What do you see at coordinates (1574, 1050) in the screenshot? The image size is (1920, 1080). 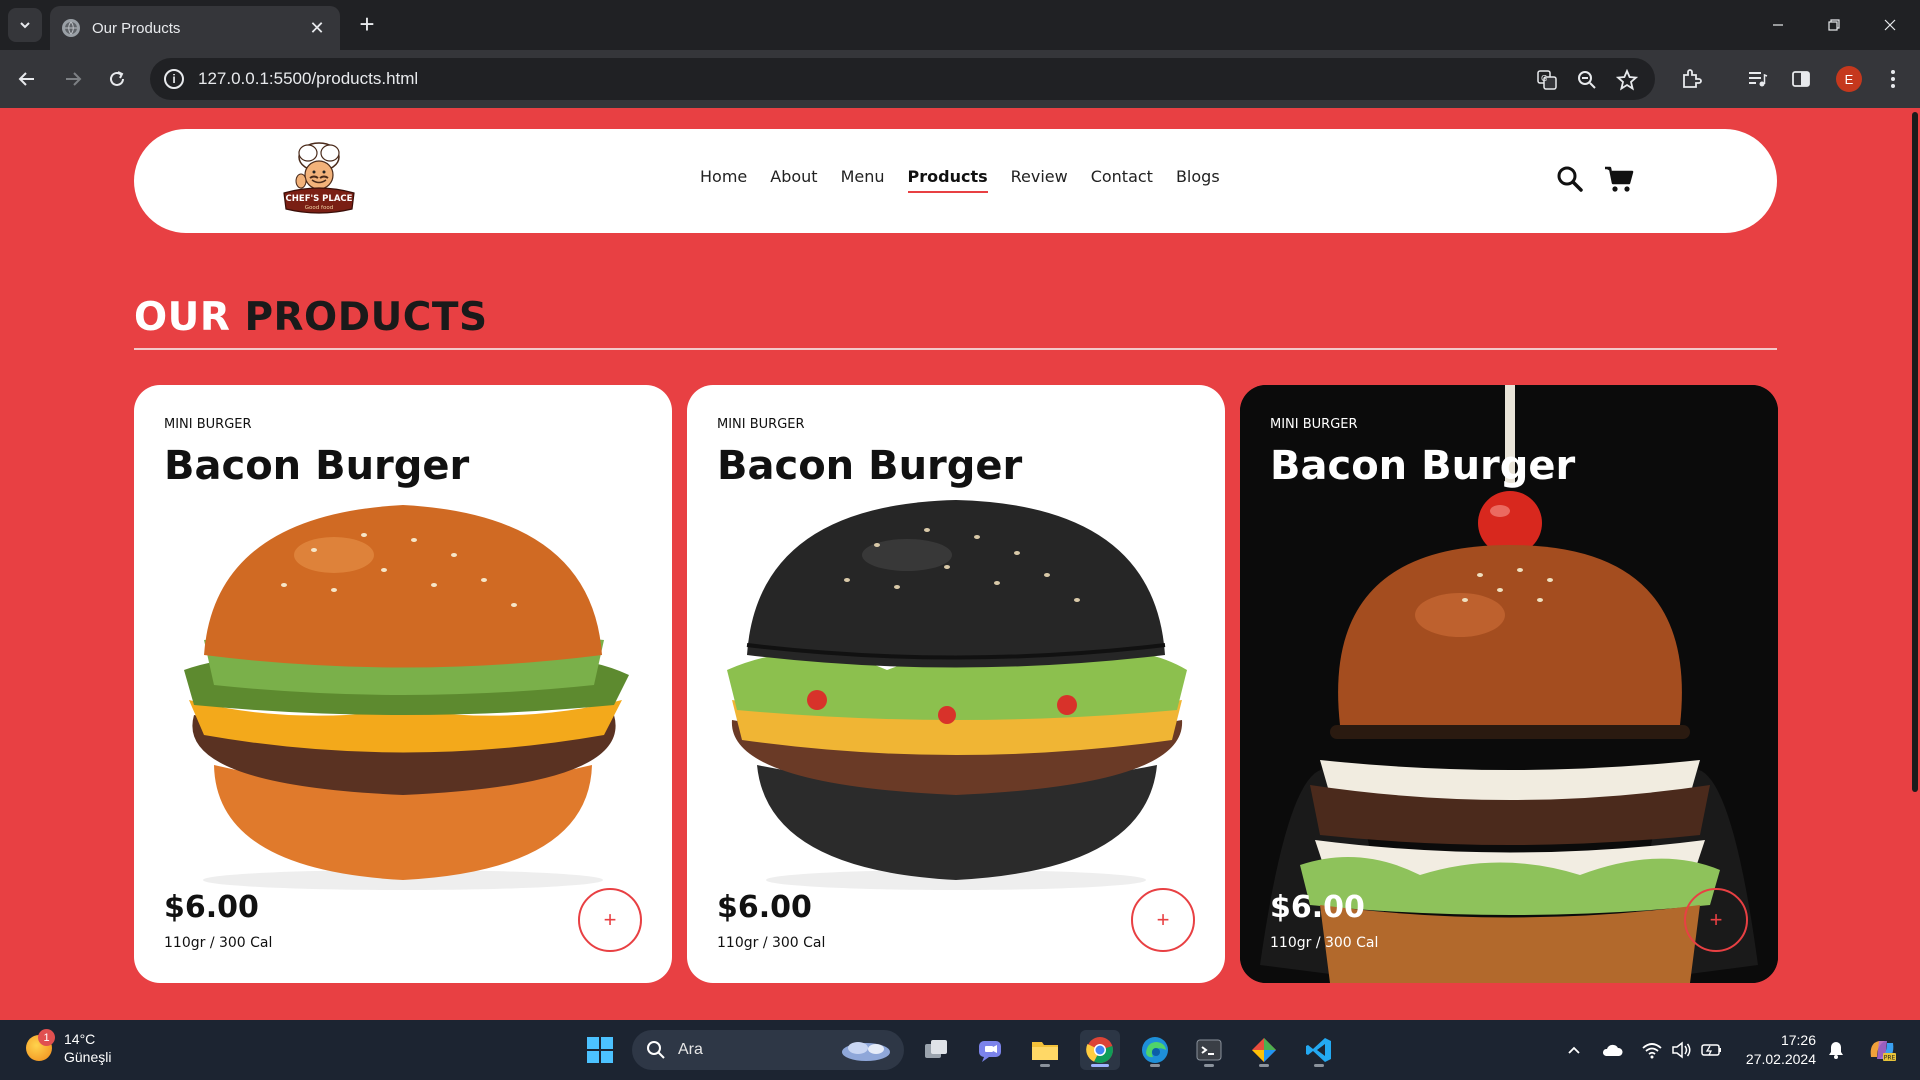 I see `chevron-up-icon` at bounding box center [1574, 1050].